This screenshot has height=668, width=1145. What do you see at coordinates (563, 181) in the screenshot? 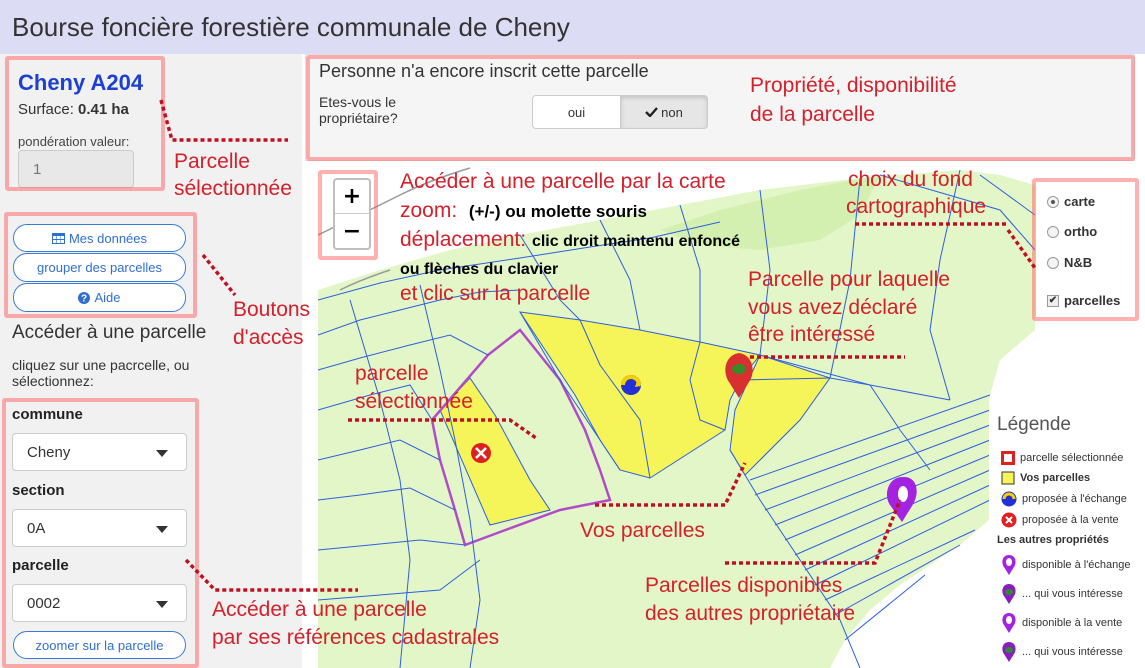
I see `annotation-acceder-carte: Accéder à une parcelle par la carte` at bounding box center [563, 181].